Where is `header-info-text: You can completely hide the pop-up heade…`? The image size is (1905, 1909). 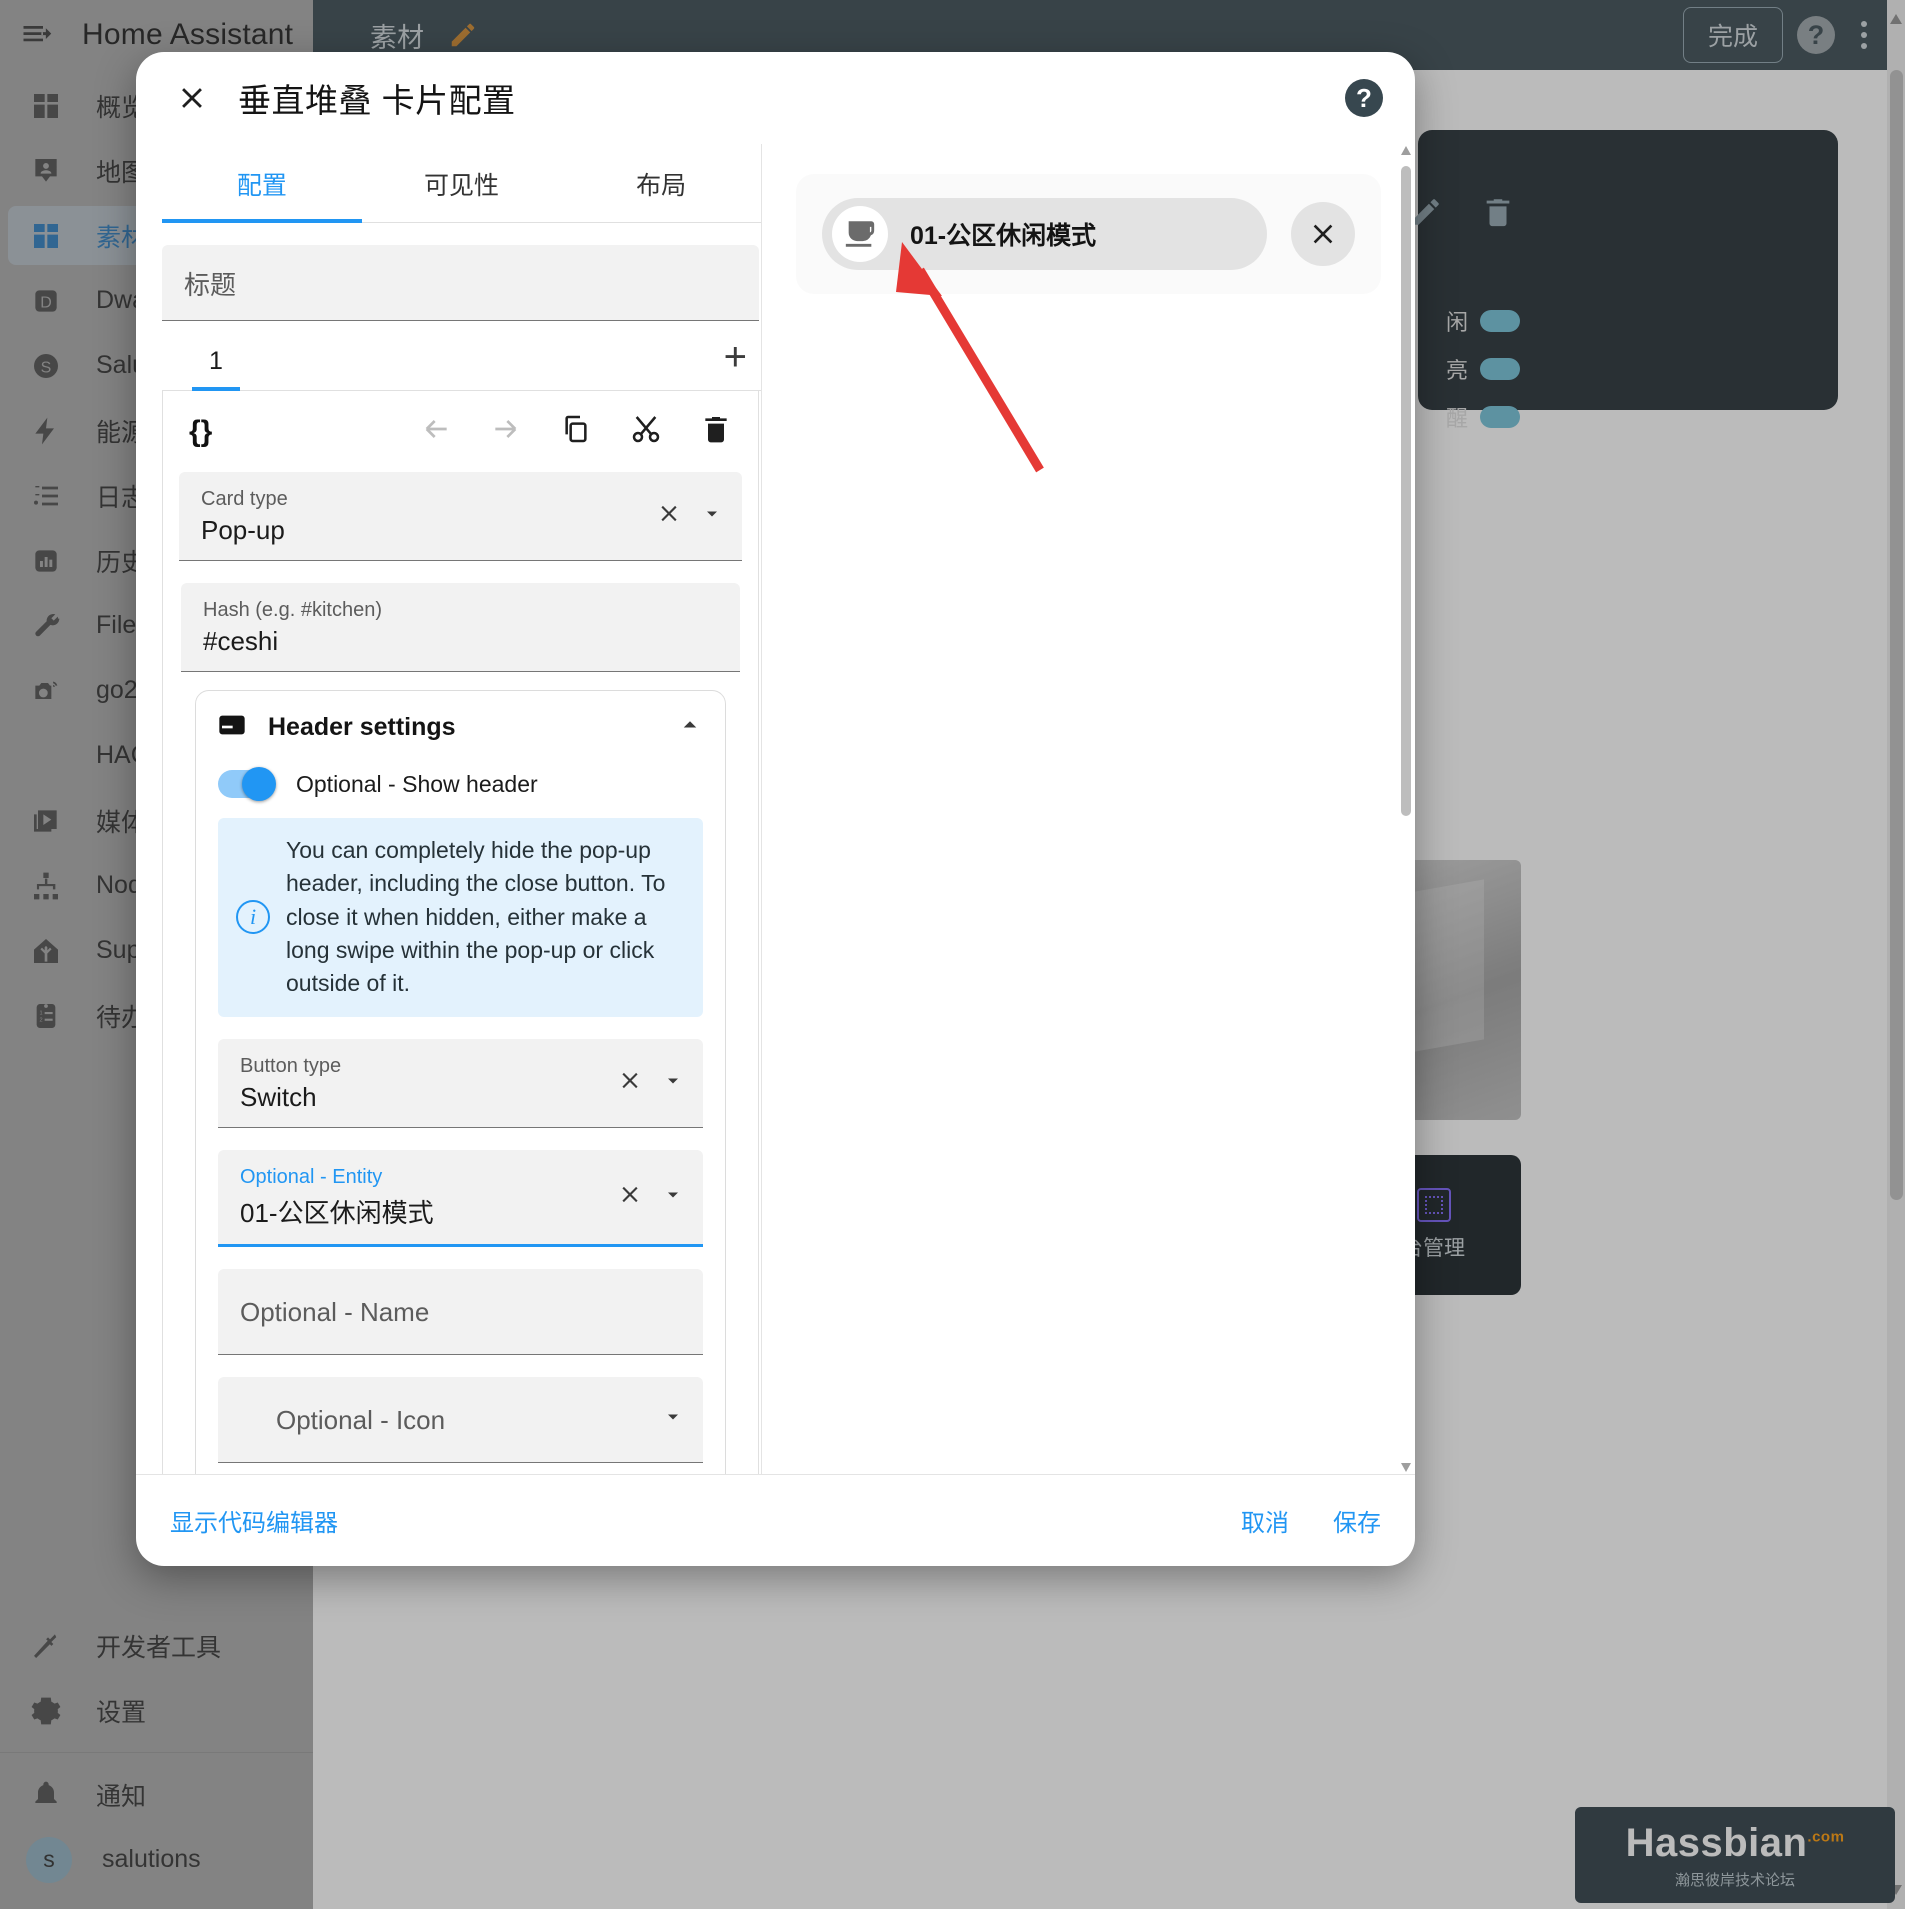 header-info-text: You can completely hide the pop-up heade… is located at coordinates (476, 917).